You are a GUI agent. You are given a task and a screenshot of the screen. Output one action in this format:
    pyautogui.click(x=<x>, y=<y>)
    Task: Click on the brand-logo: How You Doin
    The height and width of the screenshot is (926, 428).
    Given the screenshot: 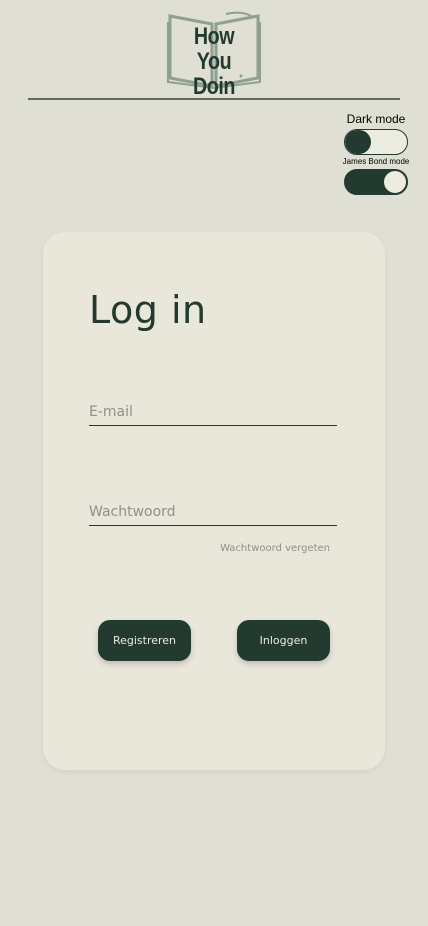 What is the action you would take?
    pyautogui.click(x=214, y=54)
    